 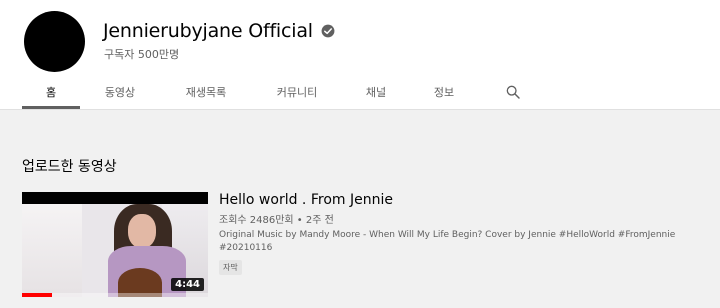 I want to click on watch-progress-bar, so click(x=37, y=295).